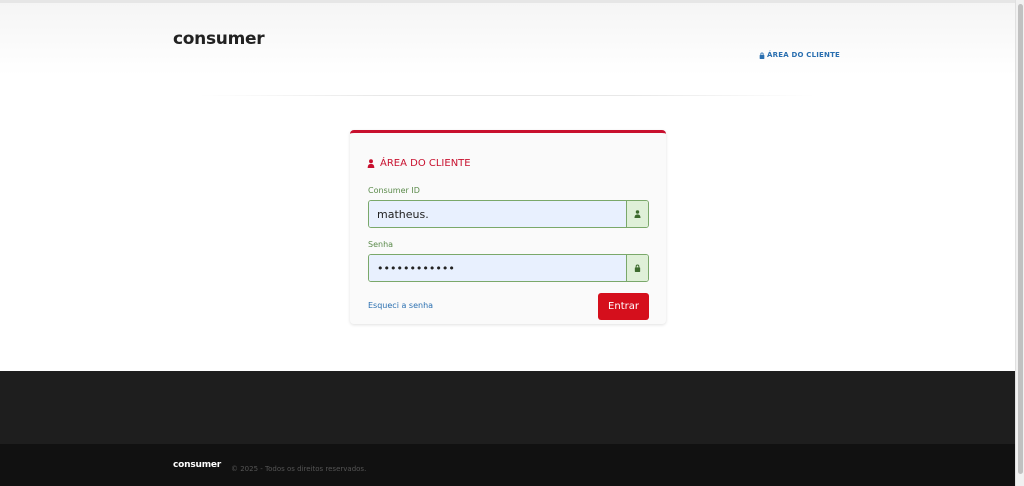 Image resolution: width=1024 pixels, height=486 pixels. What do you see at coordinates (425, 163) in the screenshot?
I see `login-title-text: ÁREA DO CLIENTE` at bounding box center [425, 163].